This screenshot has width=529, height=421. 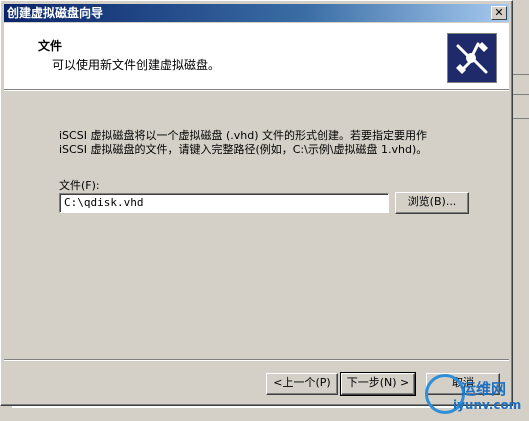 What do you see at coordinates (256, 56) in the screenshot?
I see `wizard-header: 文件 可以使用新文件创建虚拟磁盘。` at bounding box center [256, 56].